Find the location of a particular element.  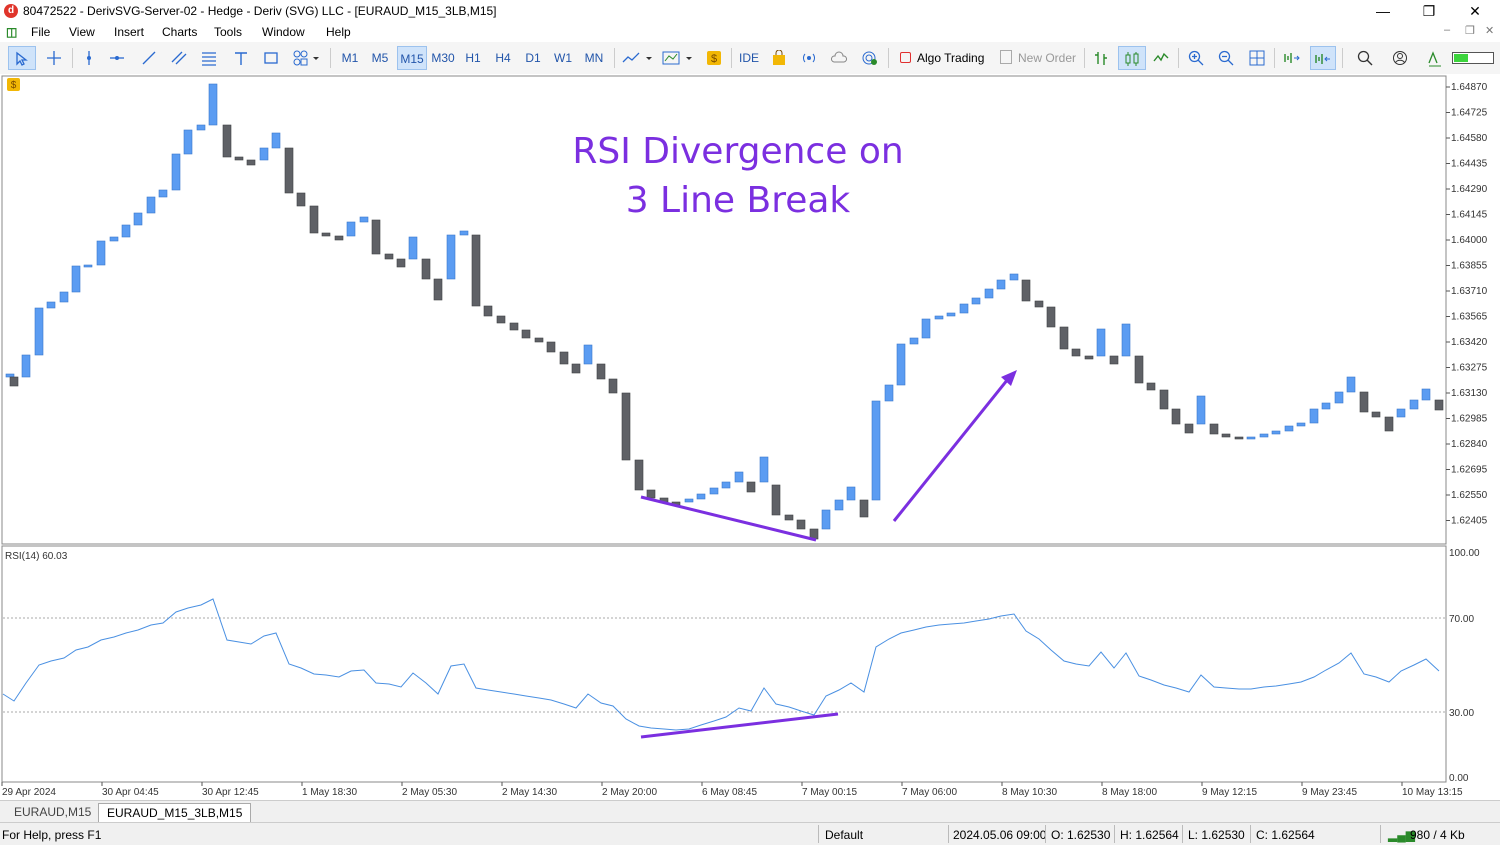

new-order-label: New Order is located at coordinates (1047, 58).